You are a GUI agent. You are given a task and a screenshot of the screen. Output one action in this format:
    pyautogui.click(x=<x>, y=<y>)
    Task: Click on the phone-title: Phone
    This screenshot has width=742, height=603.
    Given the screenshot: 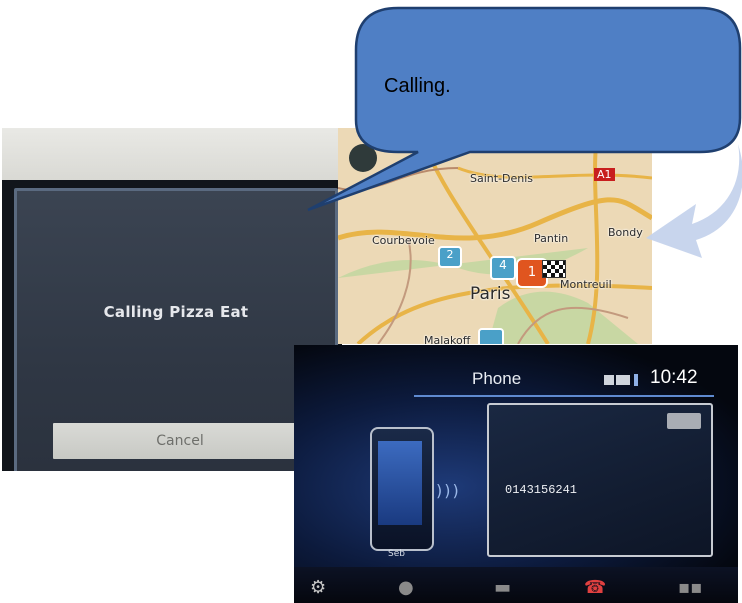 What is the action you would take?
    pyautogui.click(x=497, y=378)
    